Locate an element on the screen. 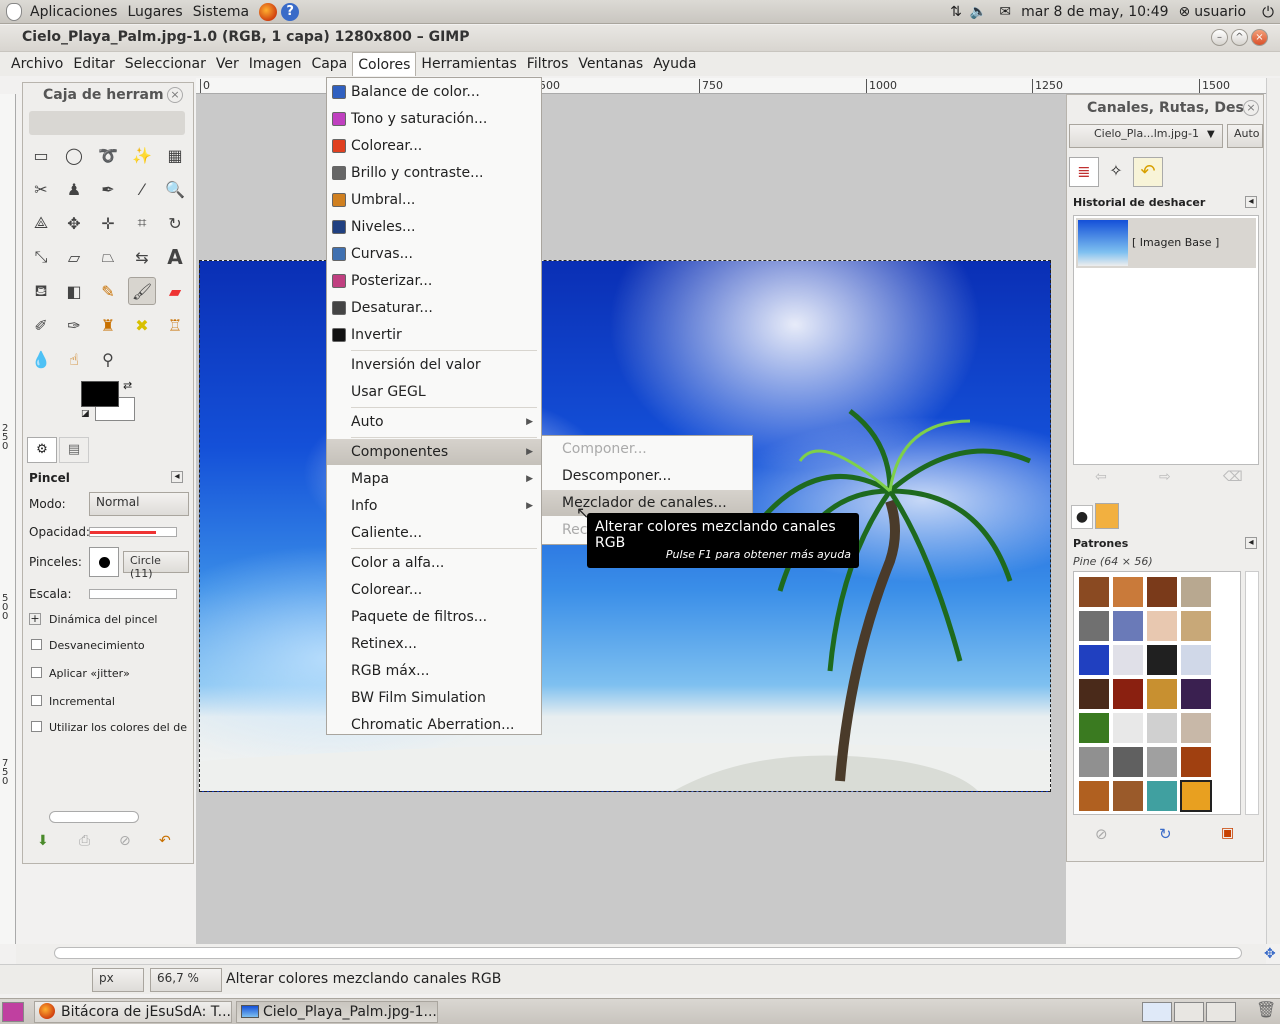 Image resolution: width=1280 pixels, height=1024 pixels. device-status-tab: ▤ is located at coordinates (74, 450).